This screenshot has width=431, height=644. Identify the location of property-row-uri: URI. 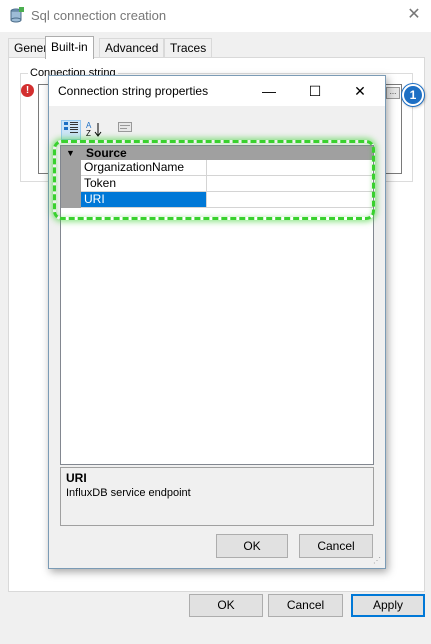
(227, 200).